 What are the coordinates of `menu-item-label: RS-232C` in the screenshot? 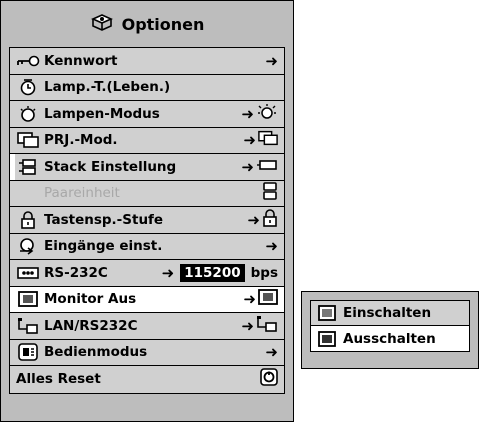 It's located at (76, 272).